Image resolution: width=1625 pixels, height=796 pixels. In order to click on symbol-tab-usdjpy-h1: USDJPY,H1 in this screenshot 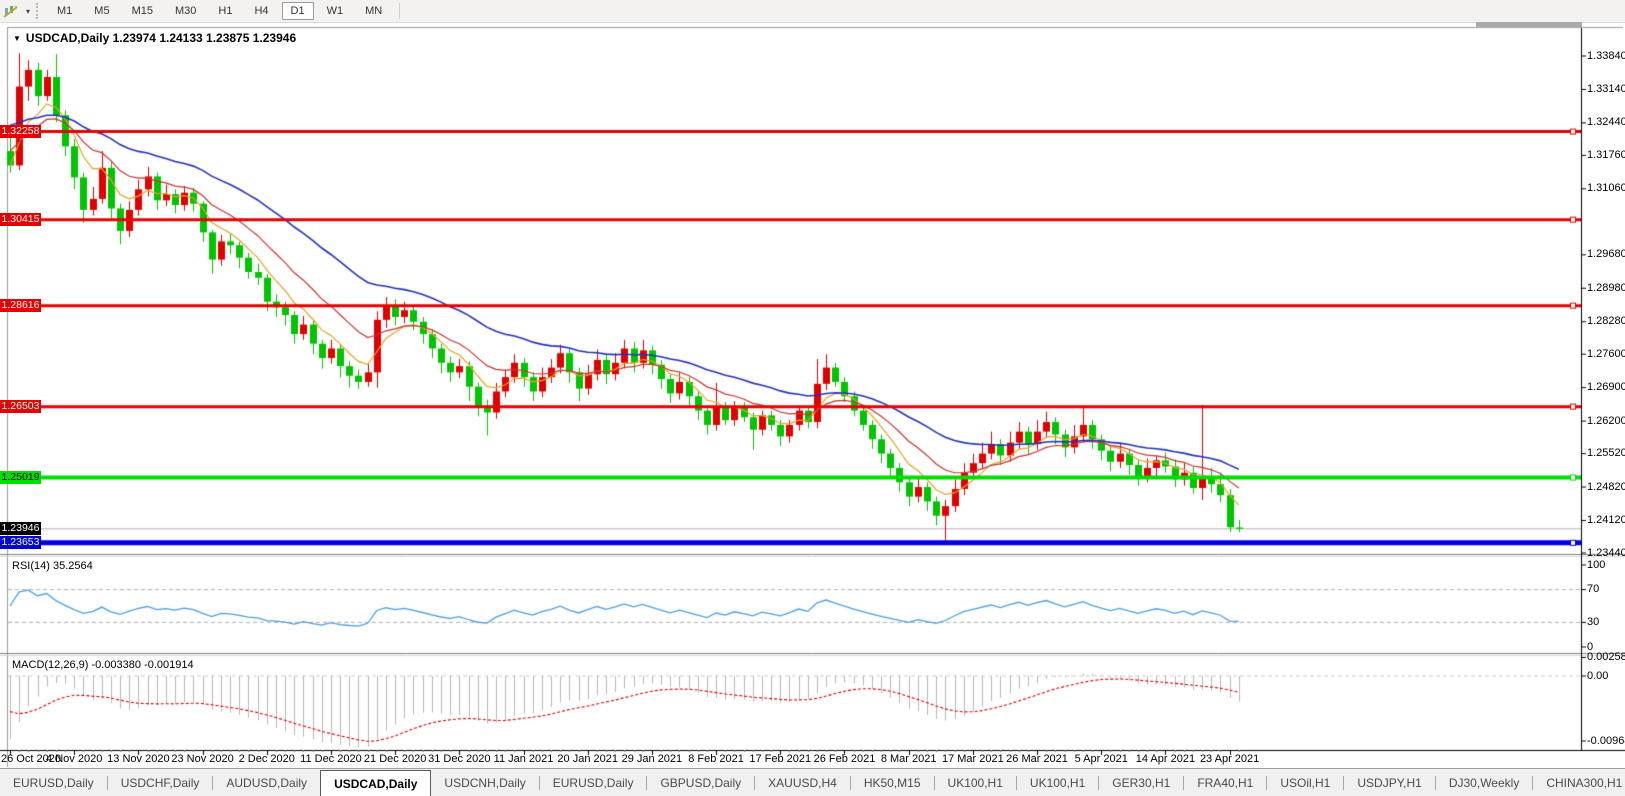, I will do `click(1389, 782)`.